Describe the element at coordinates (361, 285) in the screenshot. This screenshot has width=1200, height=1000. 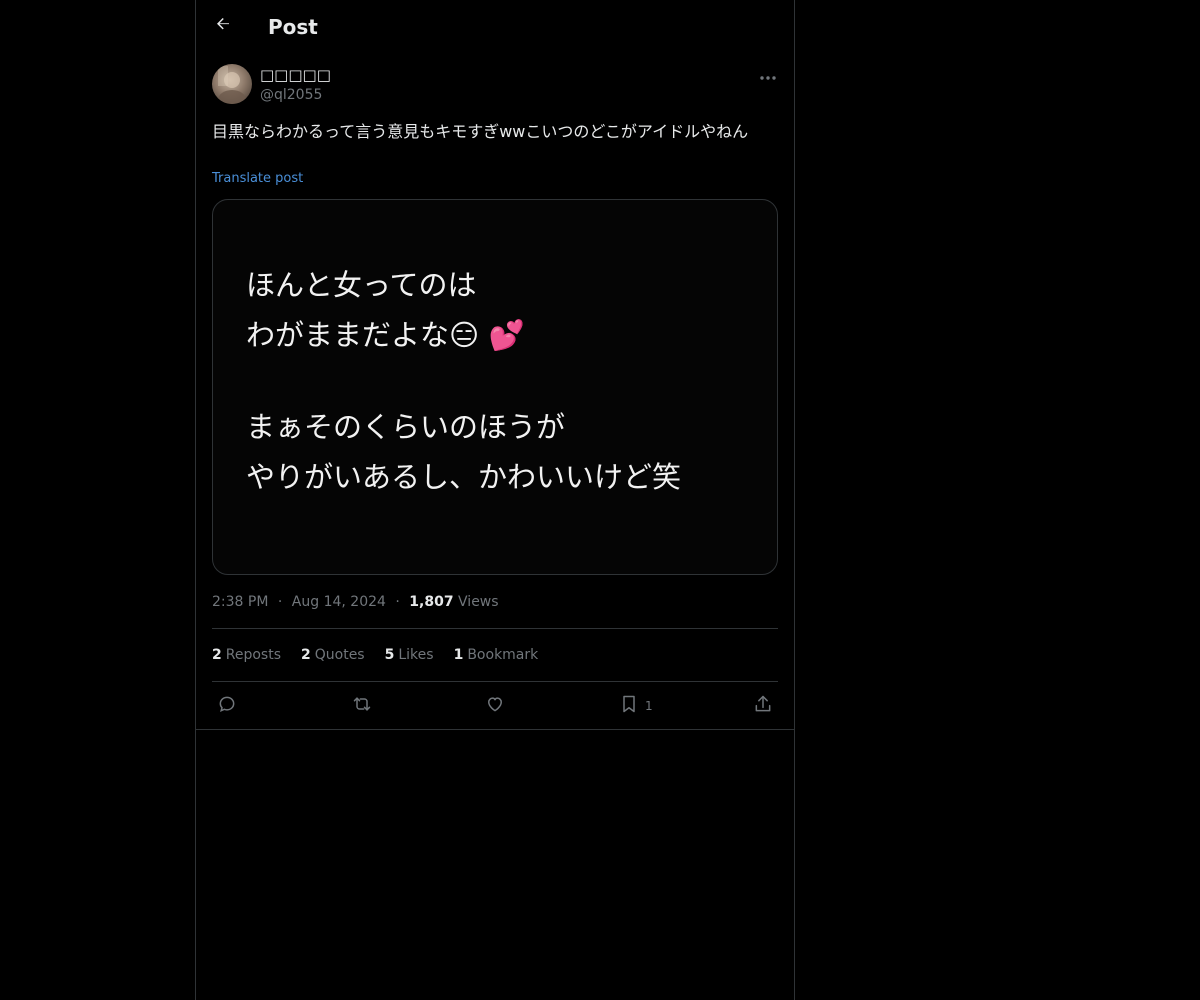
I see `image-text-line: ほんと女ってのは` at that location.